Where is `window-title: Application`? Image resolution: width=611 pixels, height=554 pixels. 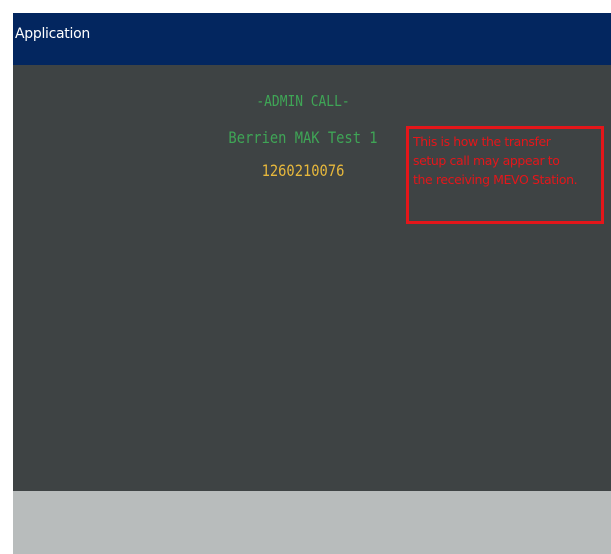 window-title: Application is located at coordinates (52, 34).